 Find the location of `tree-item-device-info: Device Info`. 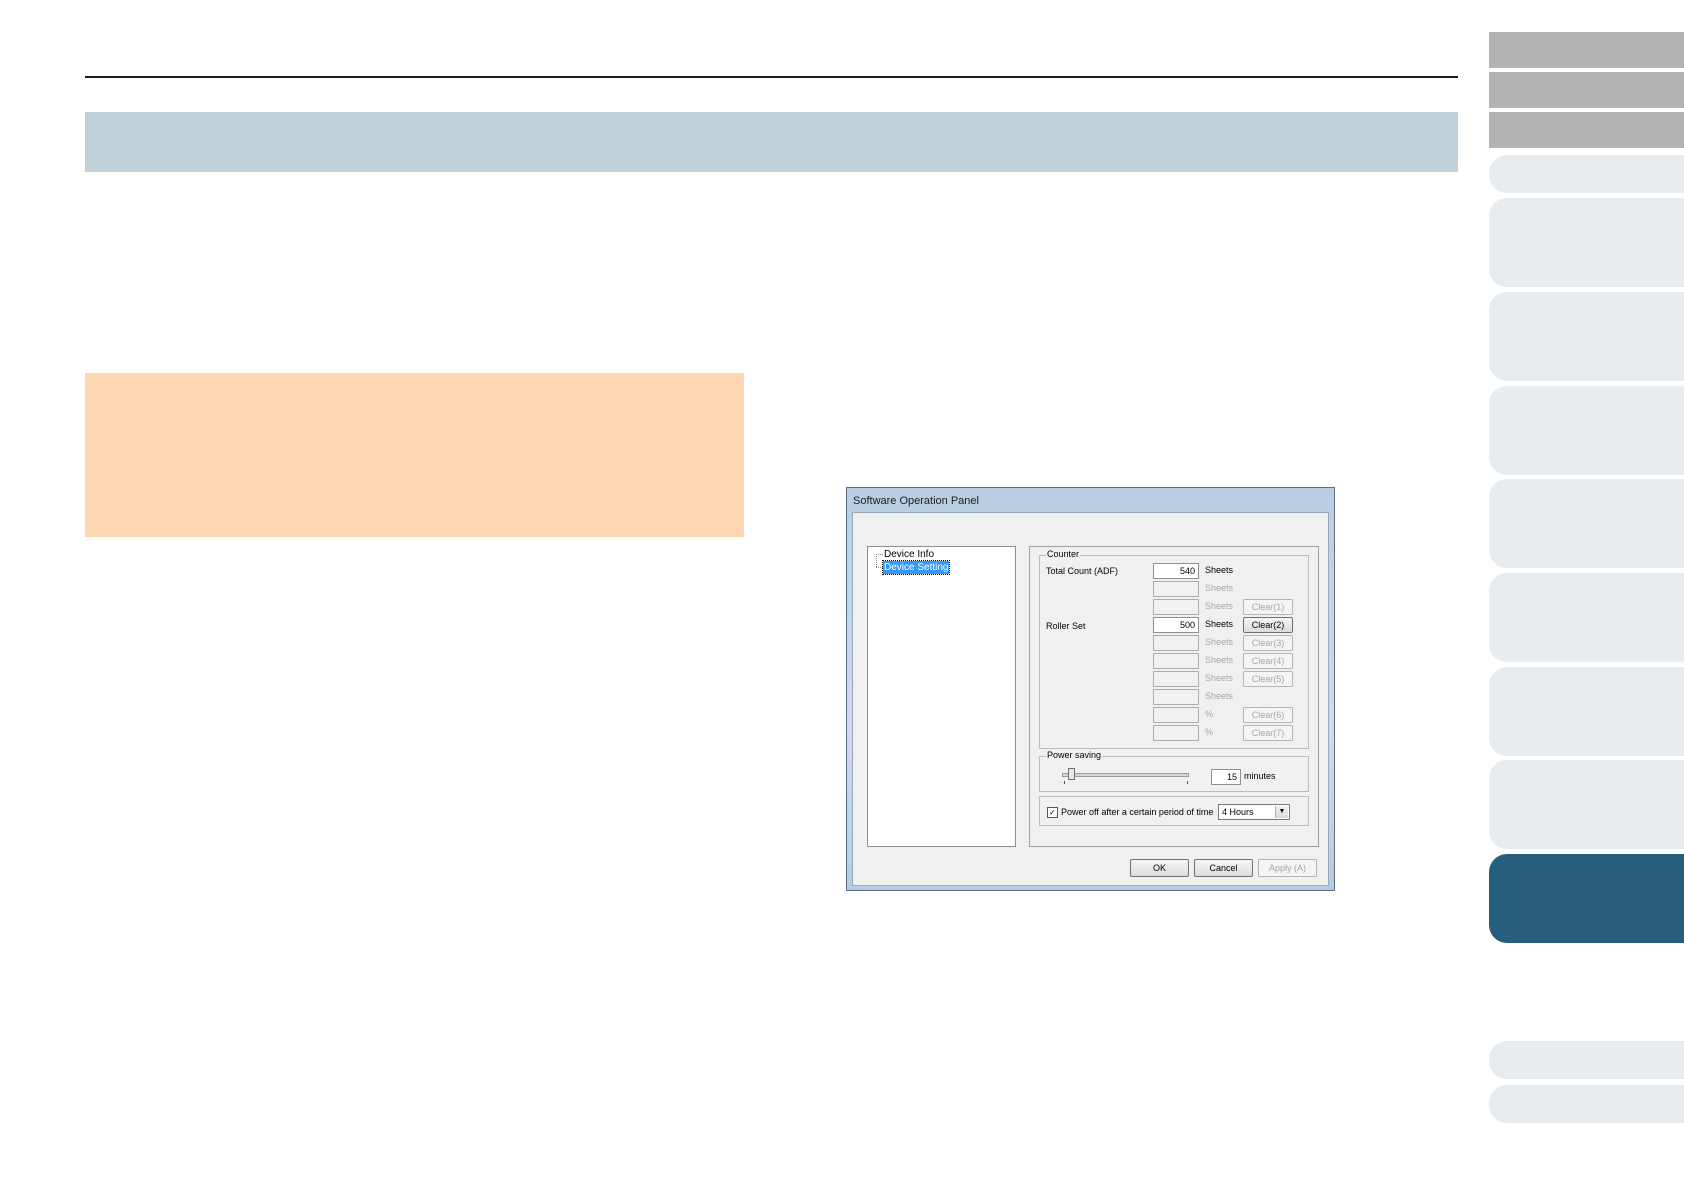

tree-item-device-info: Device Info is located at coordinates (909, 554).